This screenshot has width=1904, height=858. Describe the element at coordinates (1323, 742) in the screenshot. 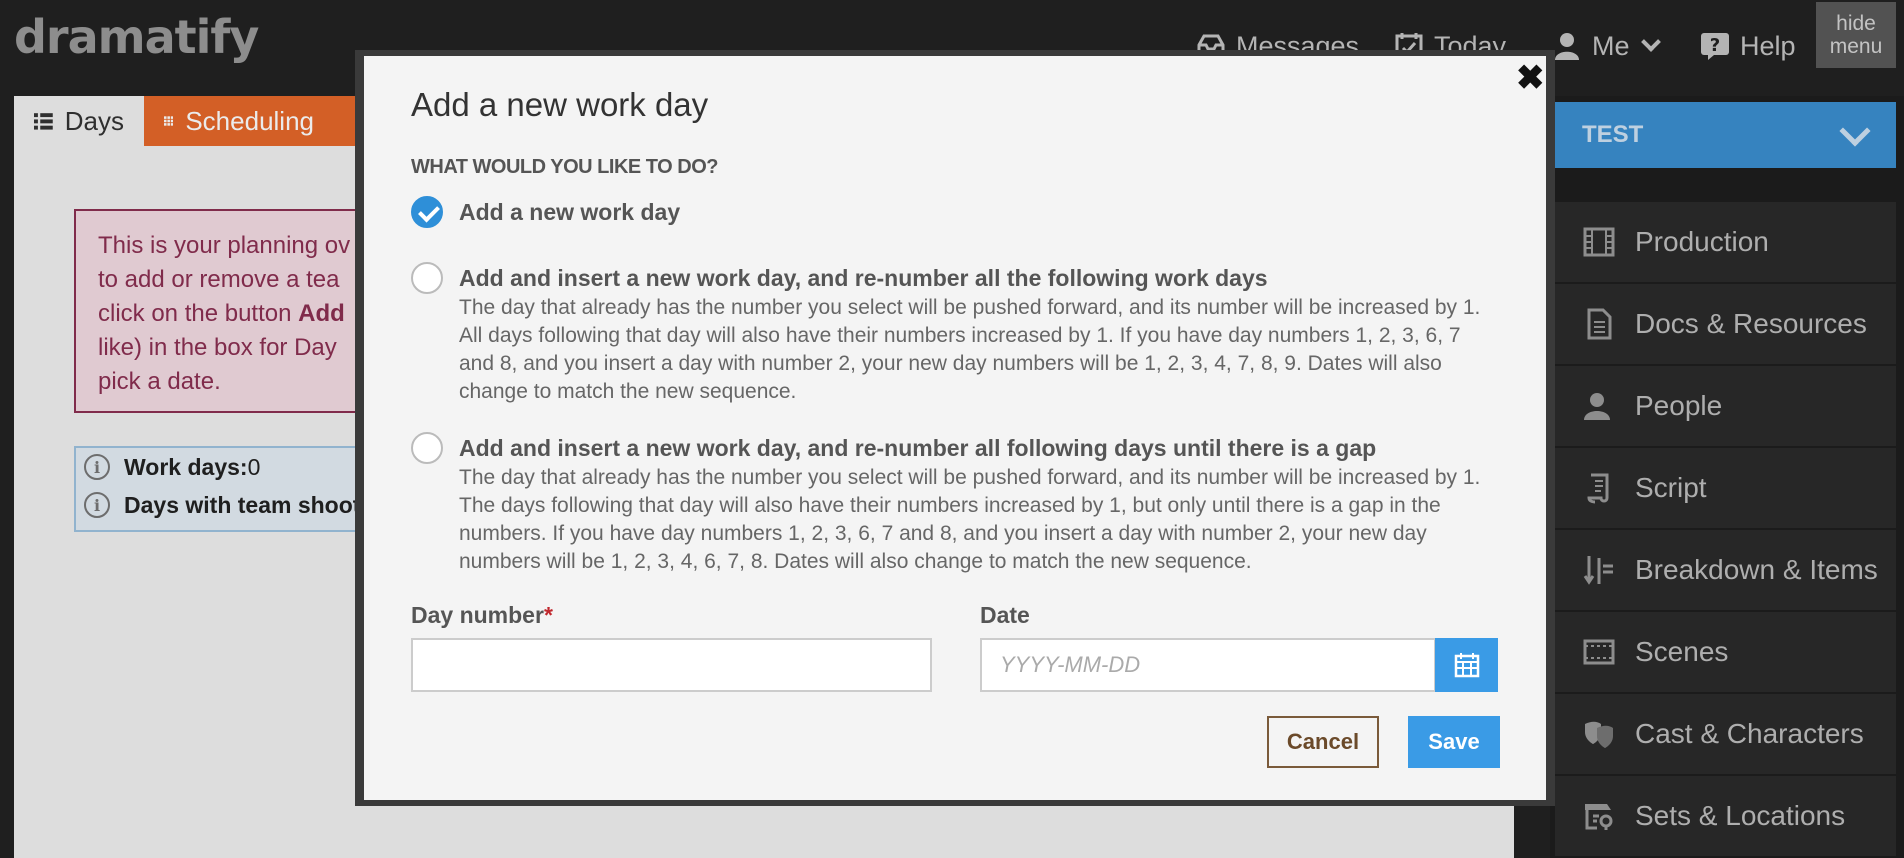

I see `cancel-button: Cancel` at that location.